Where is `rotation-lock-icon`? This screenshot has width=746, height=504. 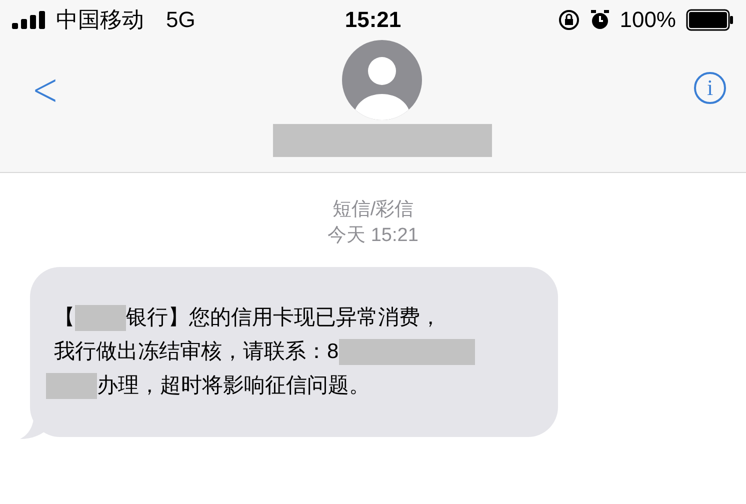 rotation-lock-icon is located at coordinates (569, 20).